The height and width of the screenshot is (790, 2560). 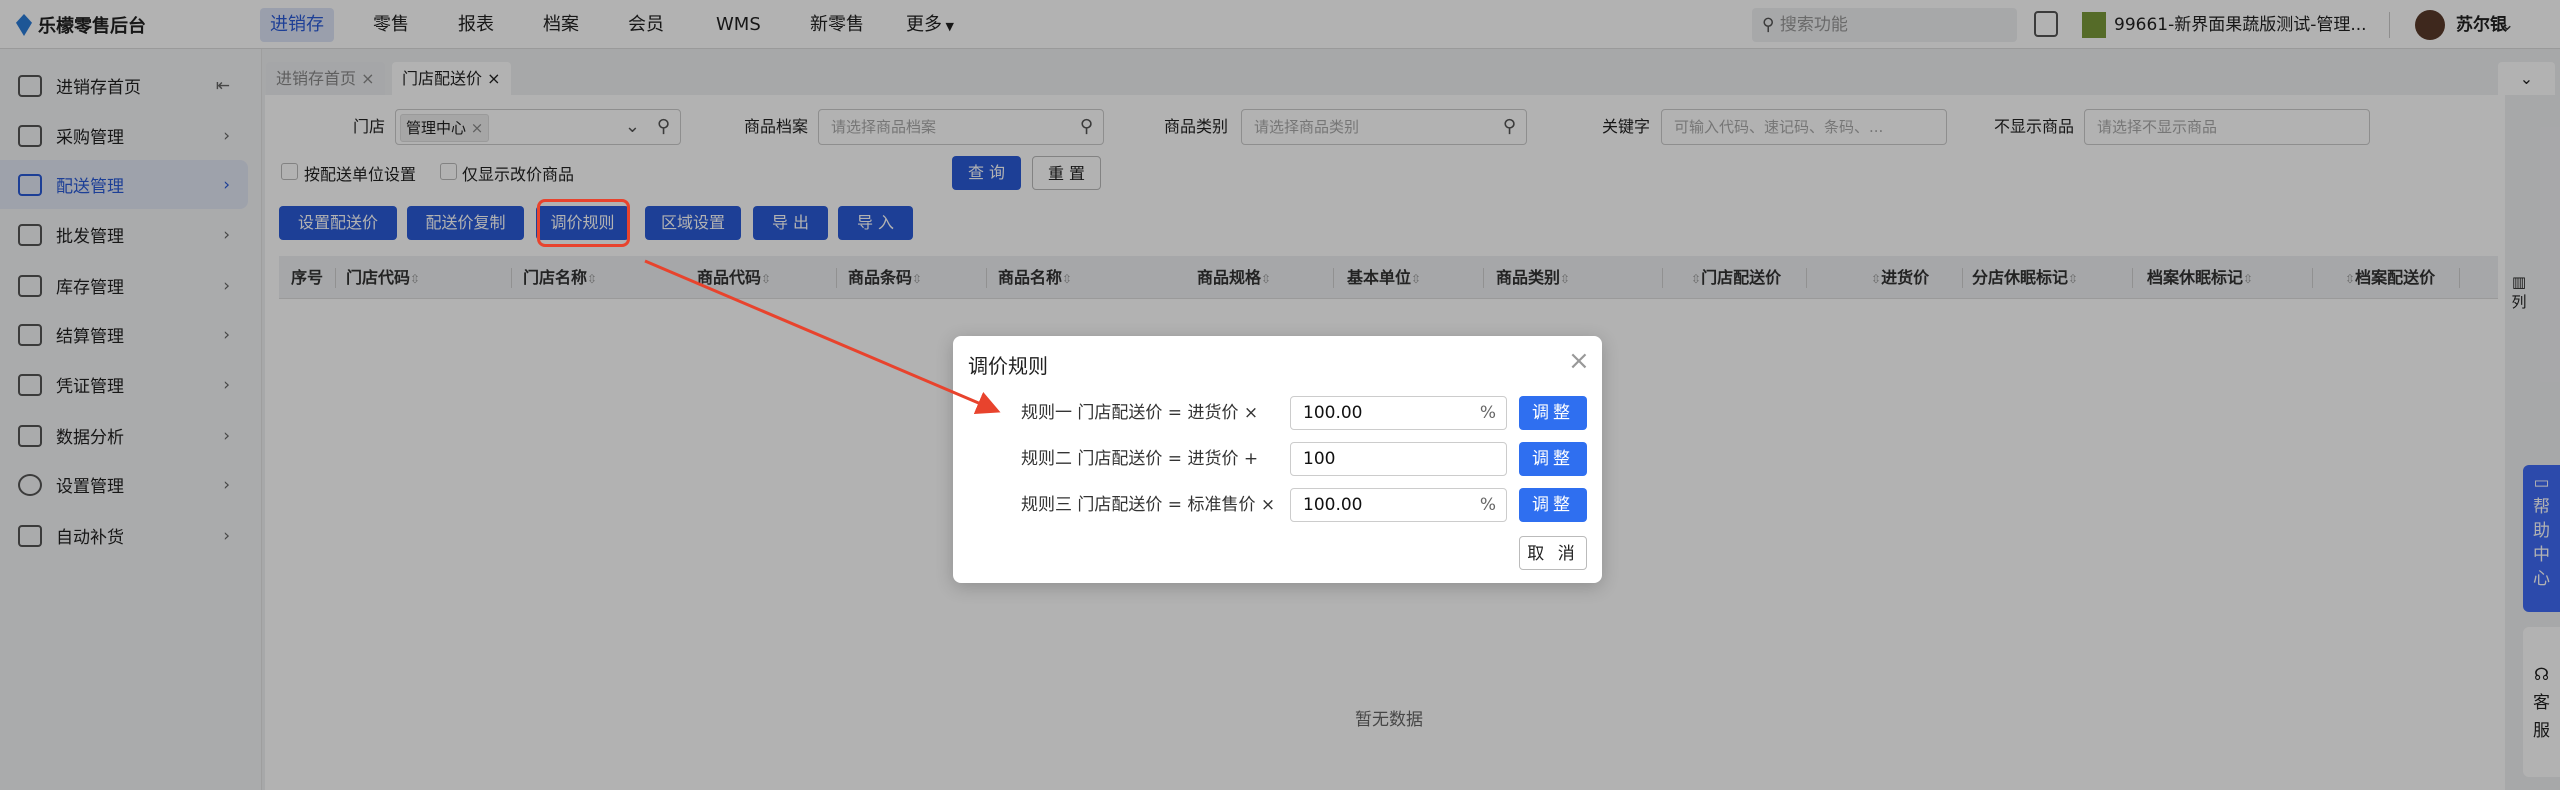 I want to click on annotation-arrow, so click(x=822, y=336).